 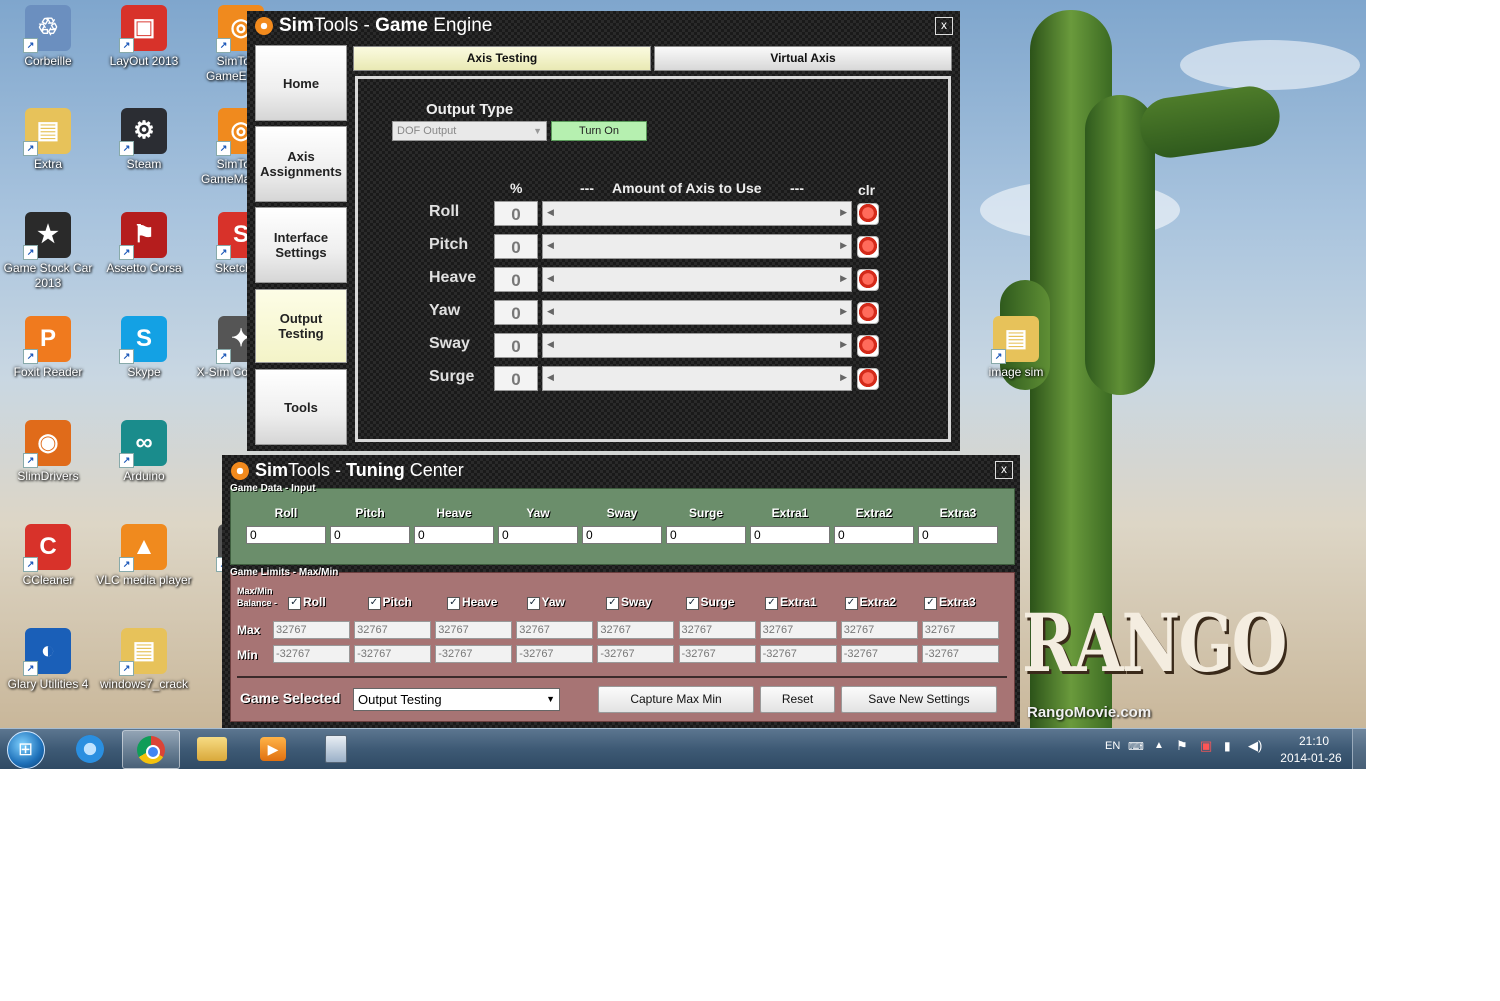 I want to click on axis-percent-surge: 0, so click(x=516, y=378).